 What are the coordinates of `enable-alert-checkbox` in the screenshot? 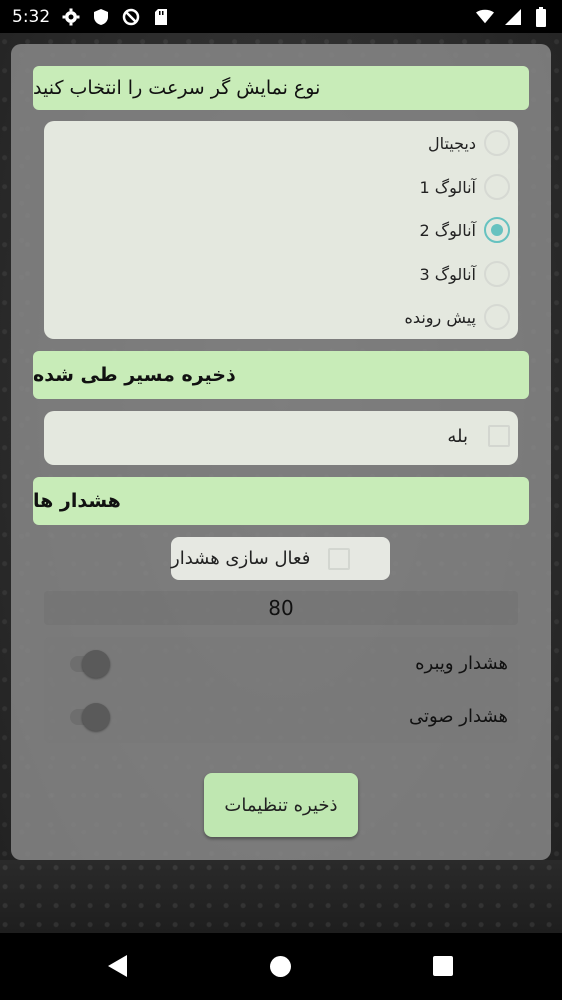 It's located at (339, 558).